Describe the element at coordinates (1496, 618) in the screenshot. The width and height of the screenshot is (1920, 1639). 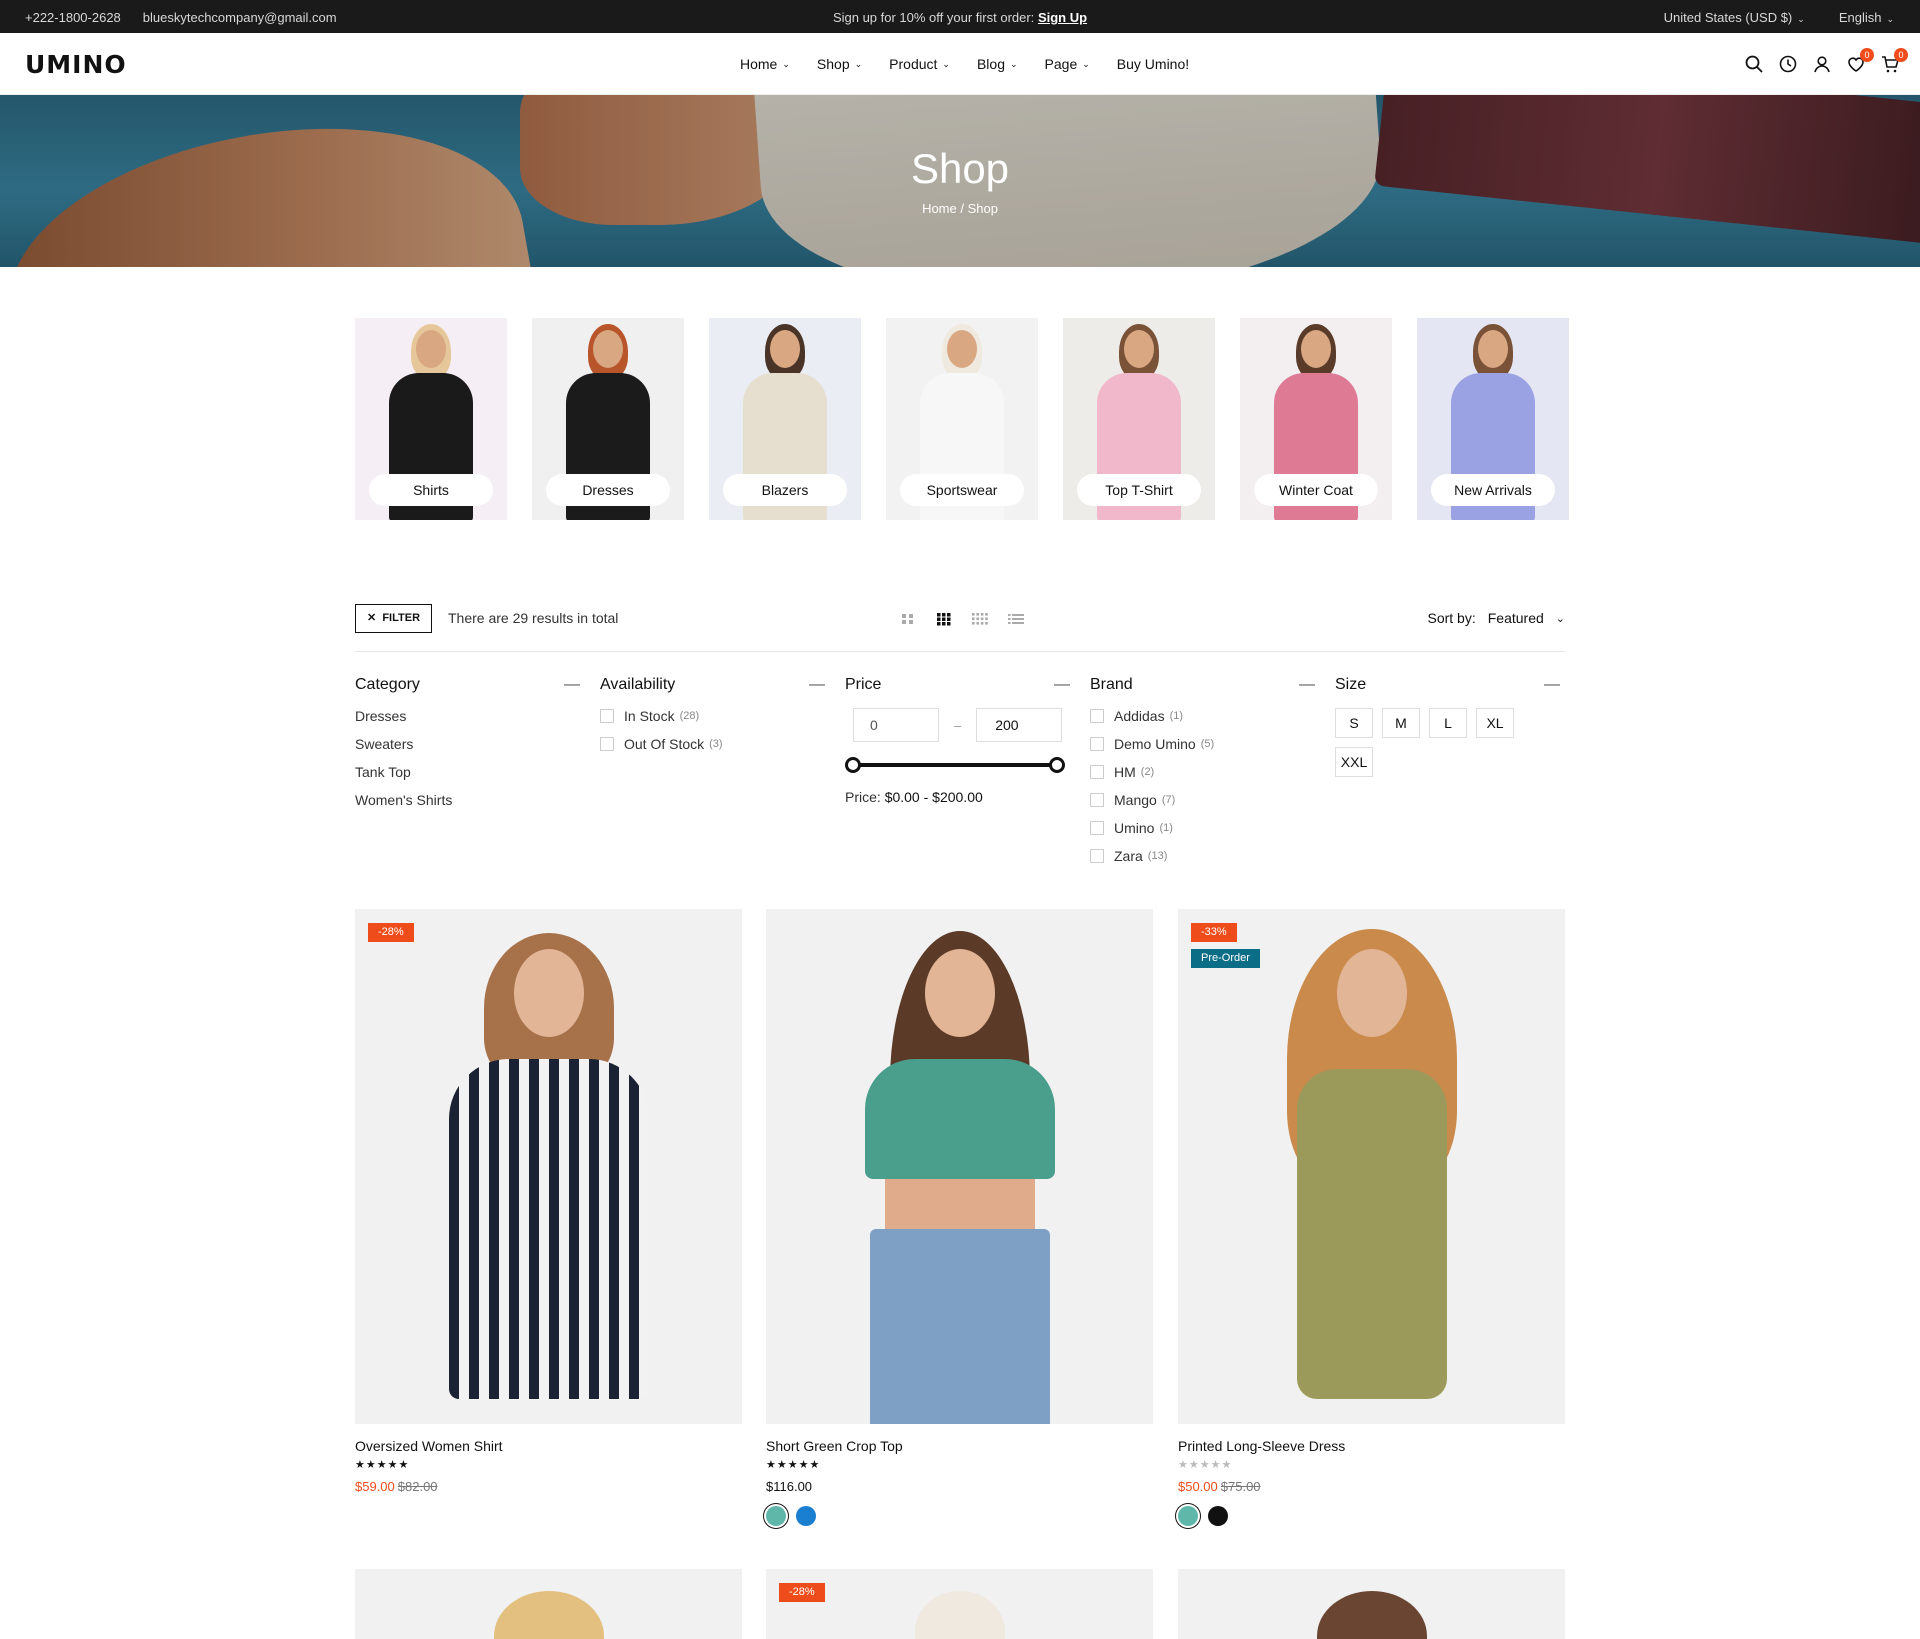
I see `sort-dropdown: Sort by: Featured ⌄` at that location.